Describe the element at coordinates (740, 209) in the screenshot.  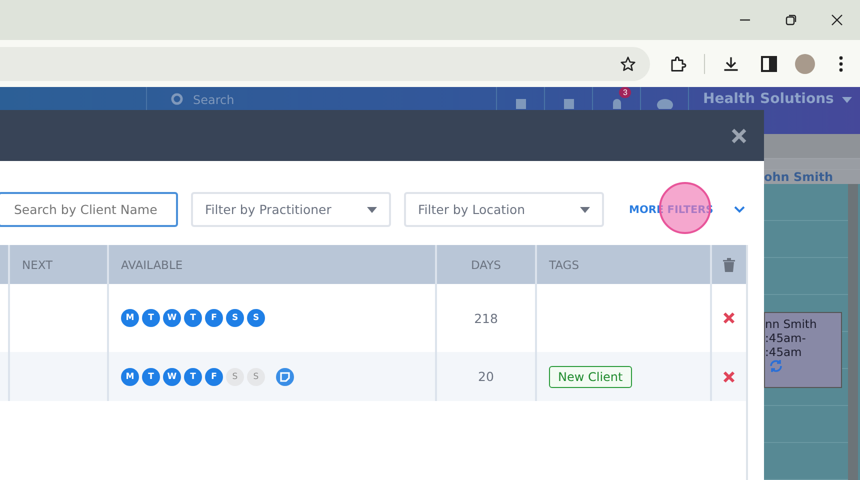
I see `chevron-down-icon` at that location.